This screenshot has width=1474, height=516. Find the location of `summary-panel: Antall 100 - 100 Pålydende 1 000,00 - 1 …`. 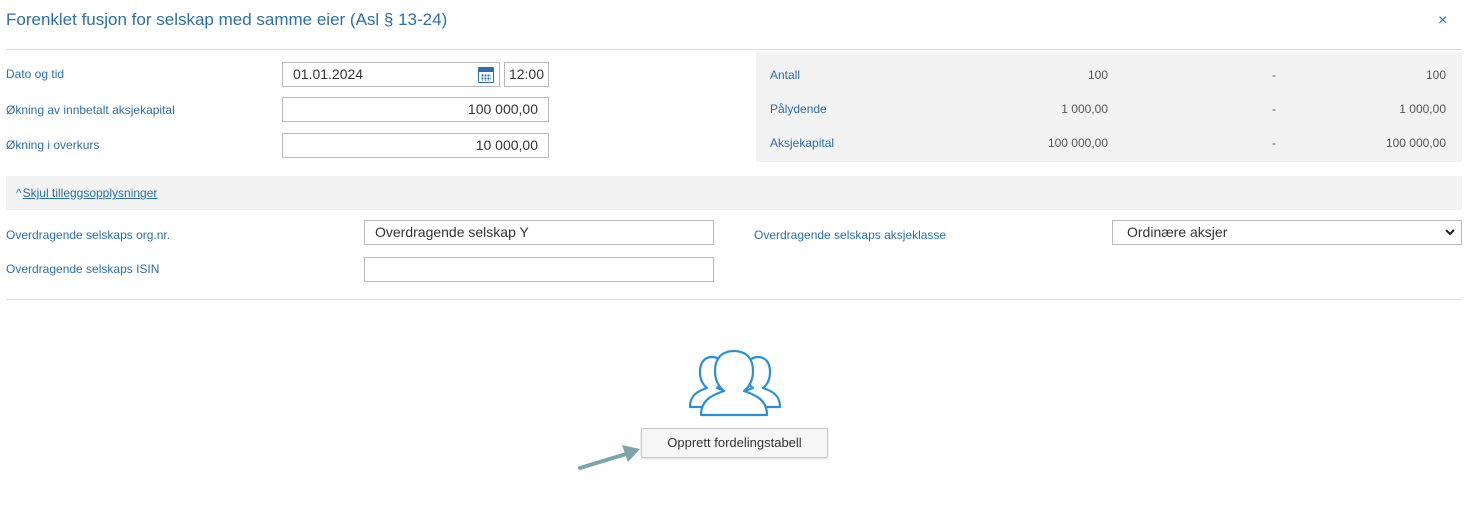

summary-panel: Antall 100 - 100 Pålydende 1 000,00 - 1 … is located at coordinates (1109, 107).